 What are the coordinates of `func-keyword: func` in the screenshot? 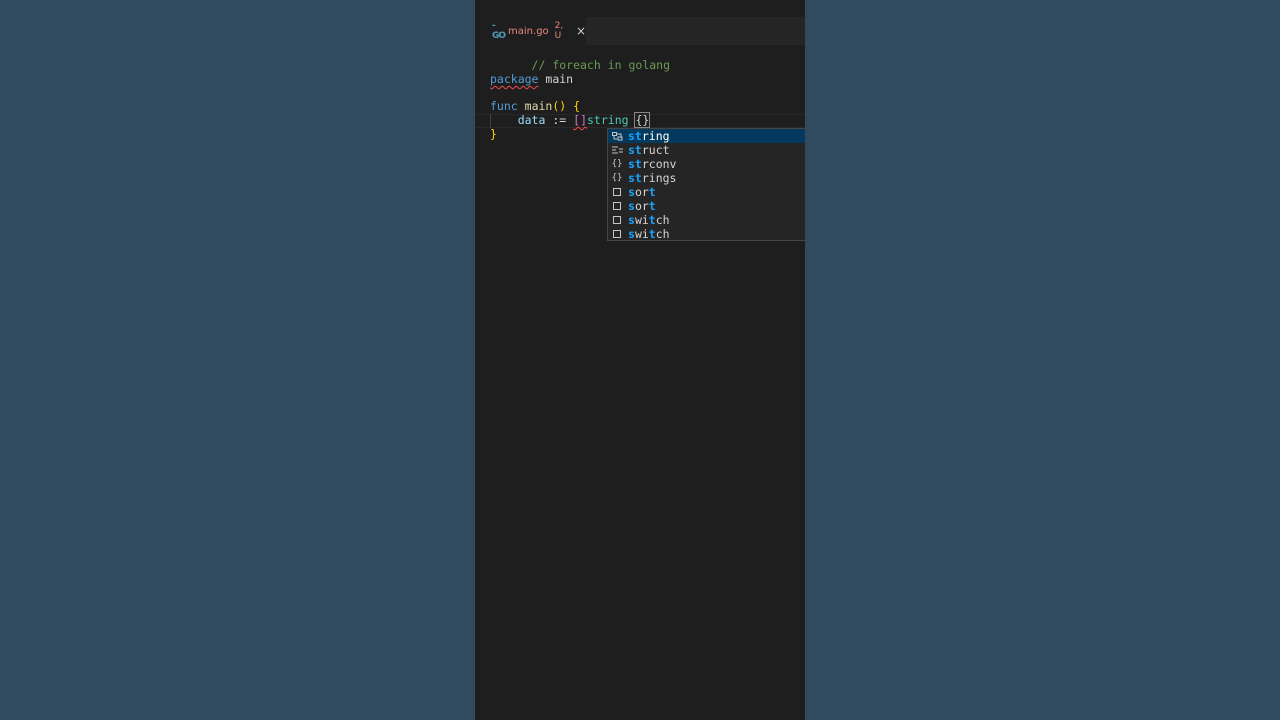 It's located at (504, 106).